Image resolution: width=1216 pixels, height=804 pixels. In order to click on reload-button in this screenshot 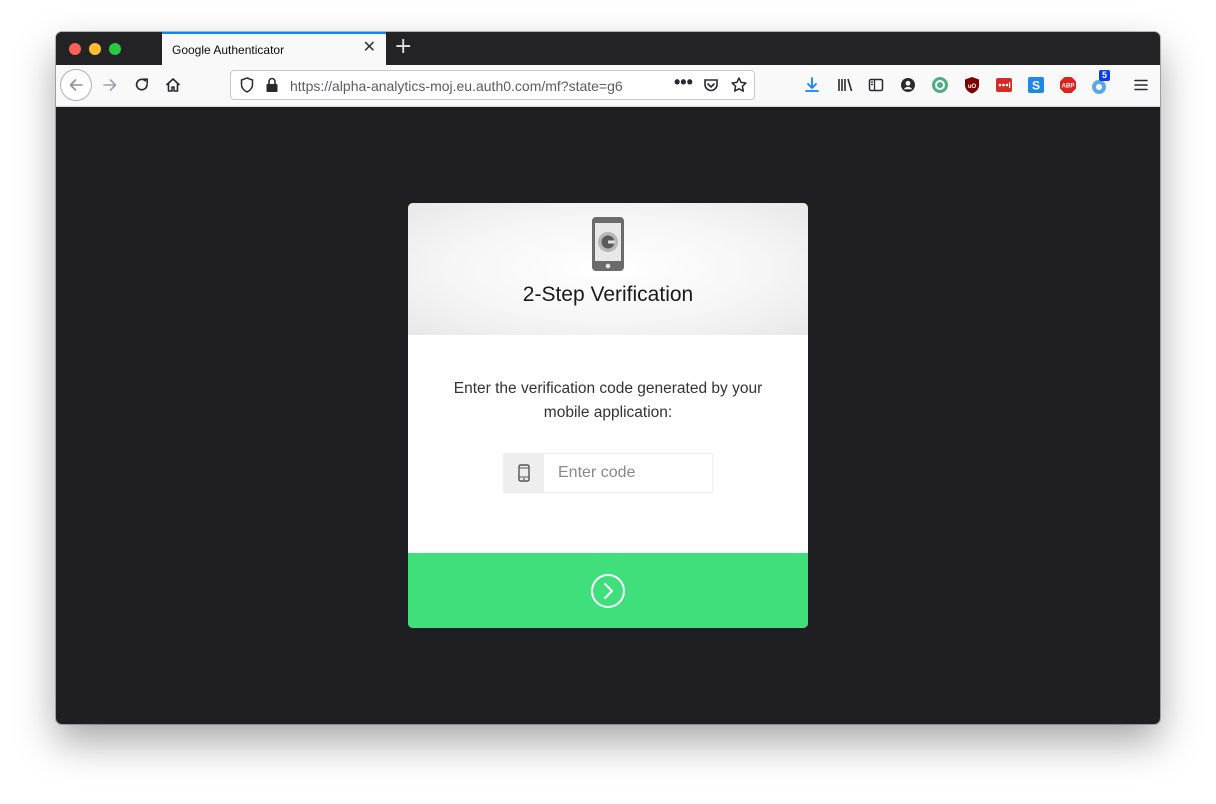, I will do `click(142, 85)`.